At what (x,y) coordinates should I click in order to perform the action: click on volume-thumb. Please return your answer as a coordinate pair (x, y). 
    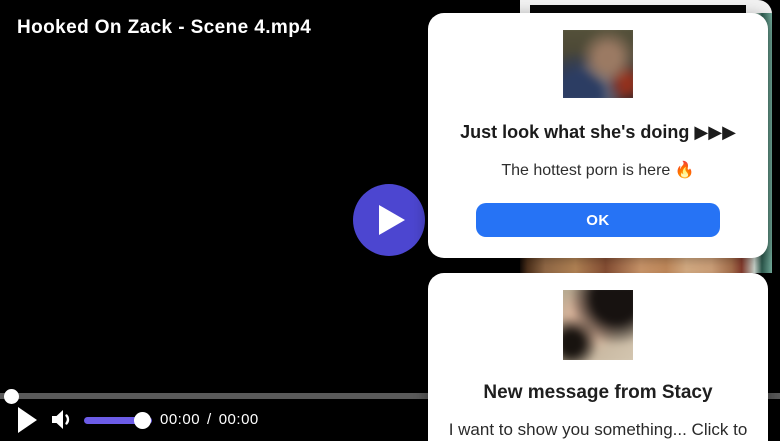
    Looking at the image, I should click on (142, 420).